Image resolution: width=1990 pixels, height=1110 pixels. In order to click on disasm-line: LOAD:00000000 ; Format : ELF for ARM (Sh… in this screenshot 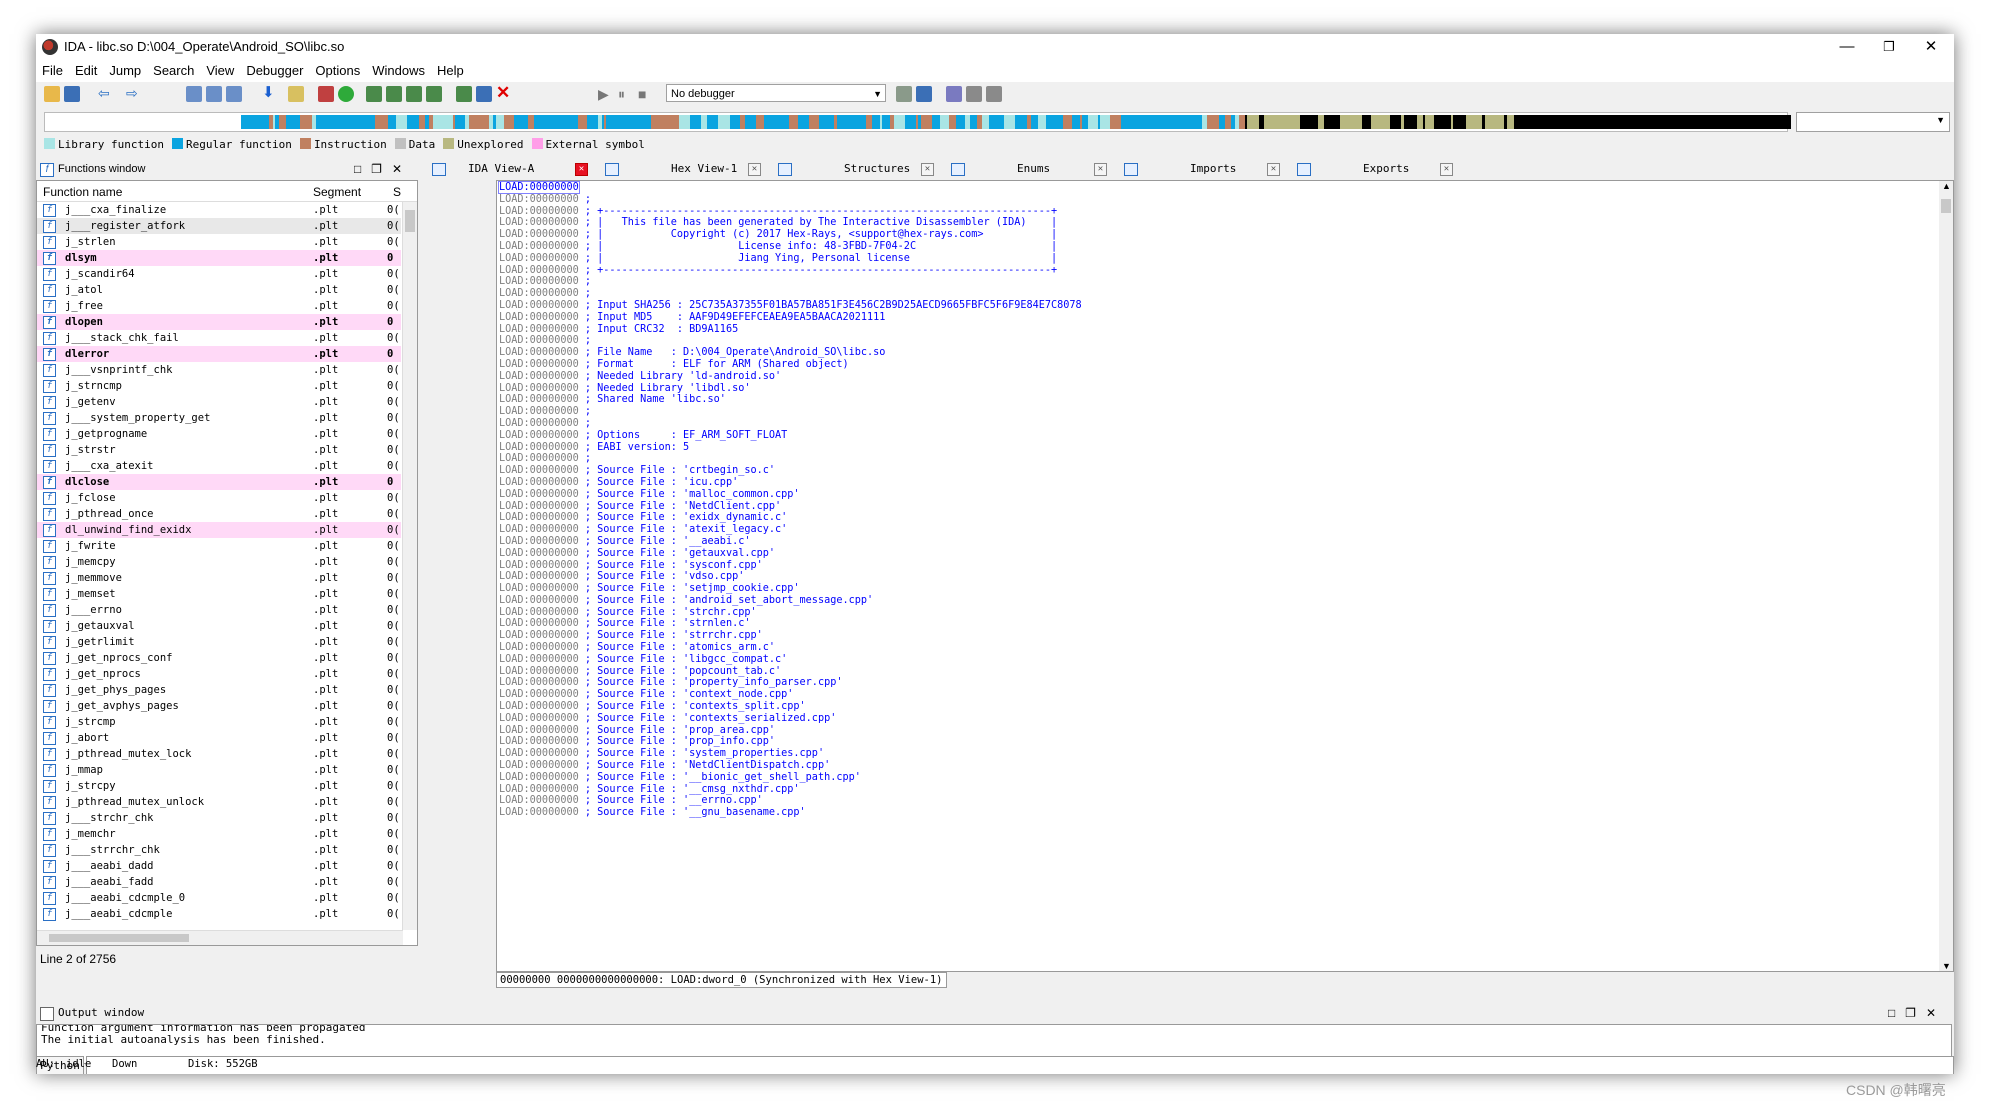, I will do `click(790, 365)`.